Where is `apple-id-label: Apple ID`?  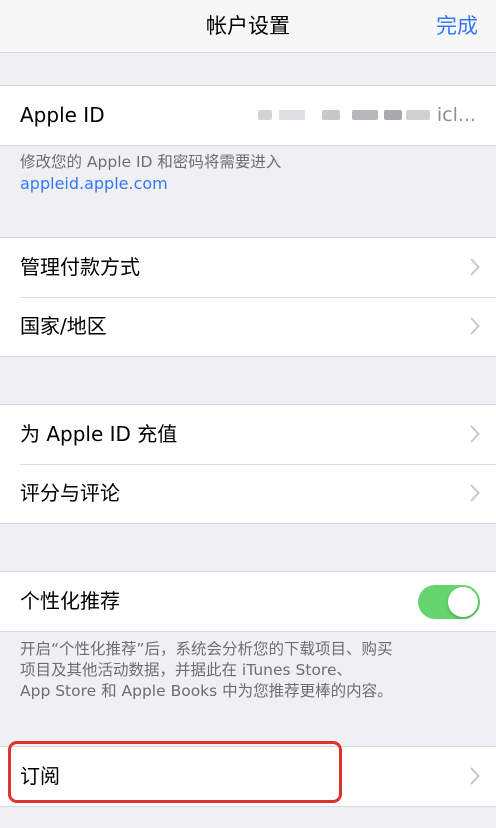 apple-id-label: Apple ID is located at coordinates (62, 115).